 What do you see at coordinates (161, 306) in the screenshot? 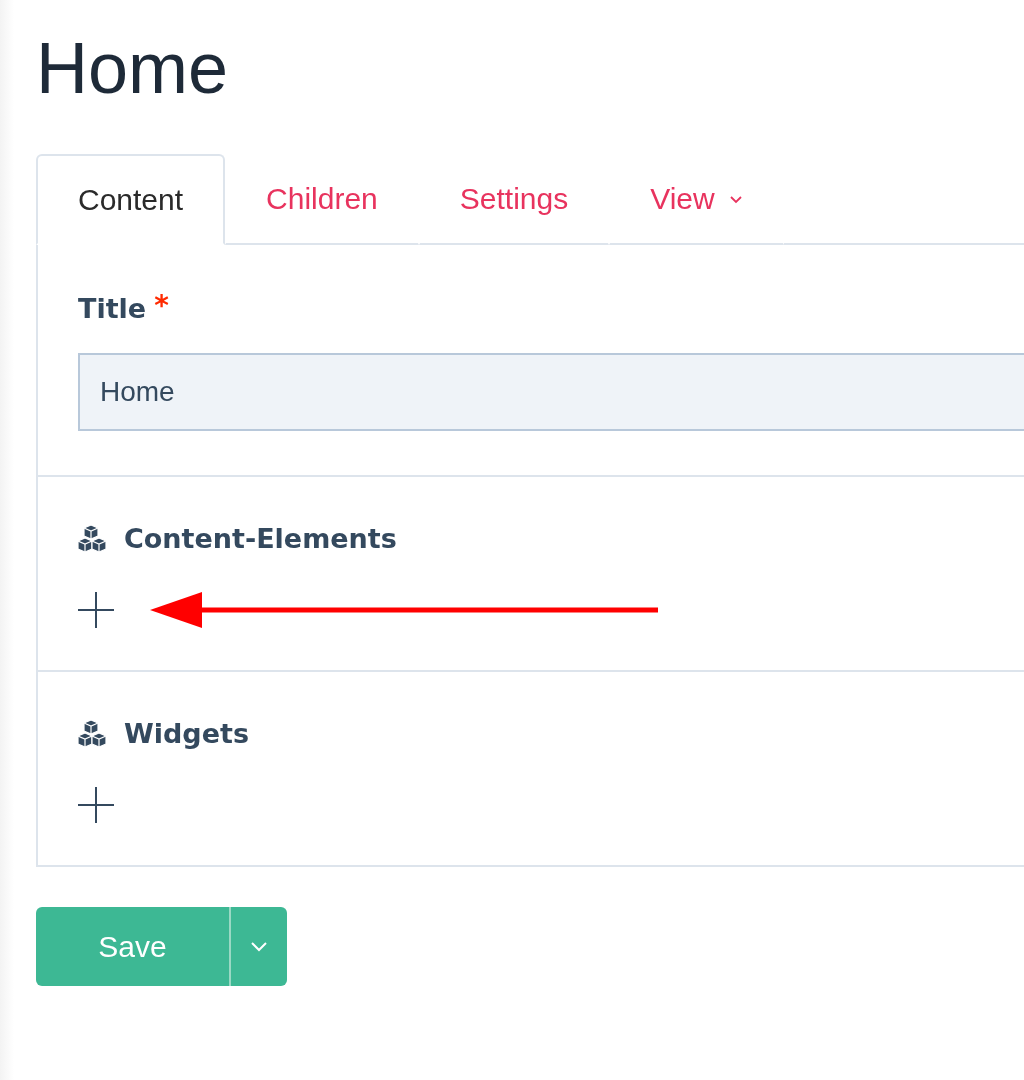
I see `required-mark: *` at bounding box center [161, 306].